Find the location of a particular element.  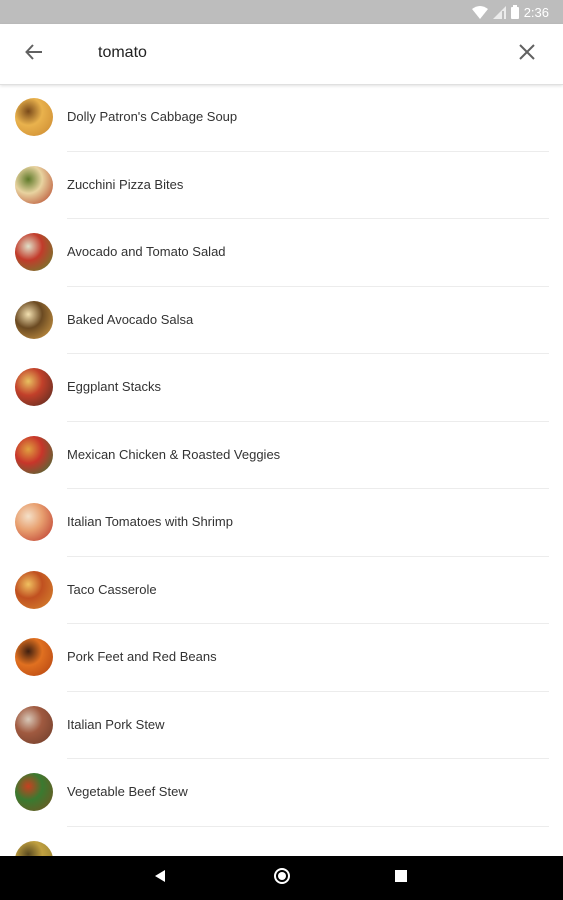

close-icon is located at coordinates (527, 54).